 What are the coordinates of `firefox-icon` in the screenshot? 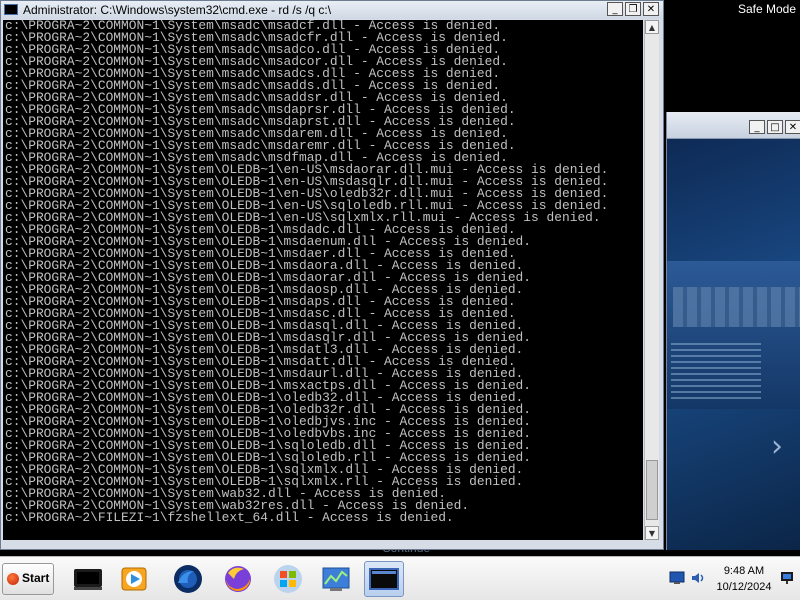 It's located at (238, 579).